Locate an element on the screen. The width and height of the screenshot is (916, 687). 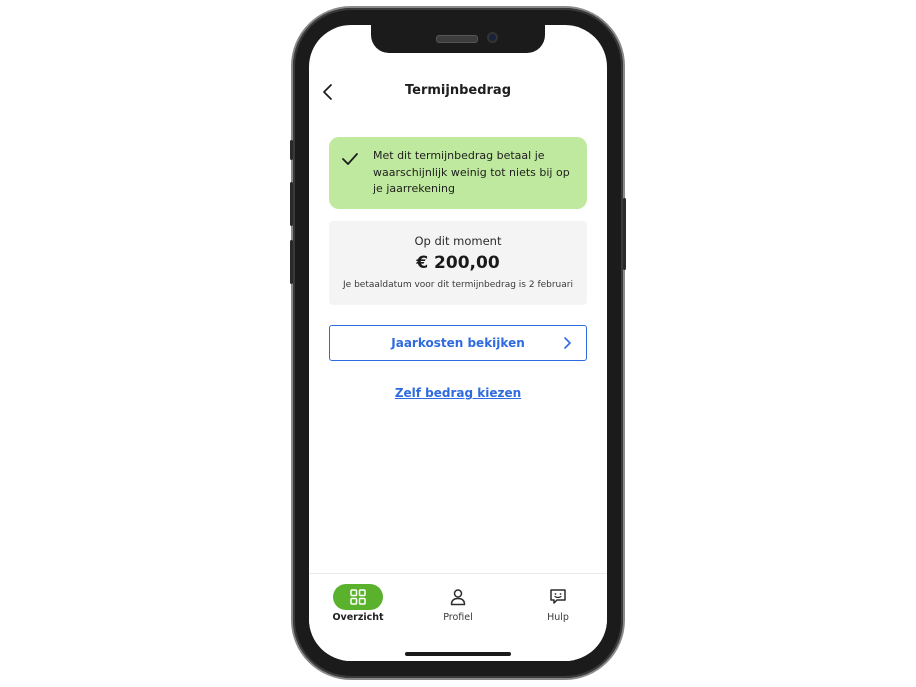
amount-label: Op dit moment is located at coordinates (458, 241).